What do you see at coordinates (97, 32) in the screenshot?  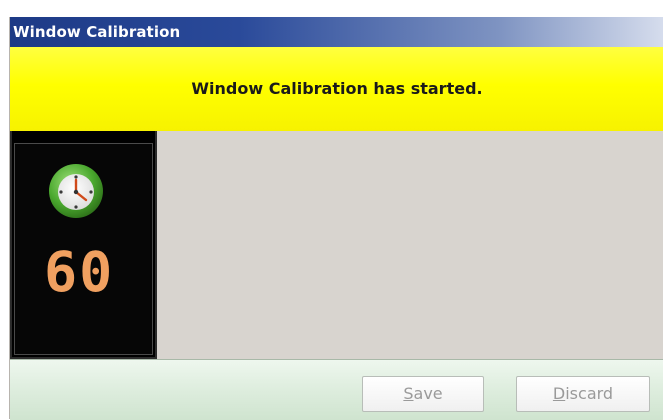 I see `window-title: Window Calibration` at bounding box center [97, 32].